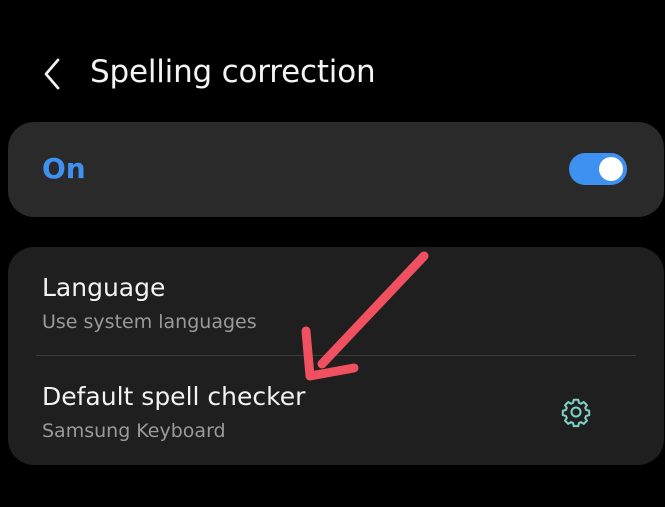  Describe the element at coordinates (611, 169) in the screenshot. I see `toggle-knob` at that location.